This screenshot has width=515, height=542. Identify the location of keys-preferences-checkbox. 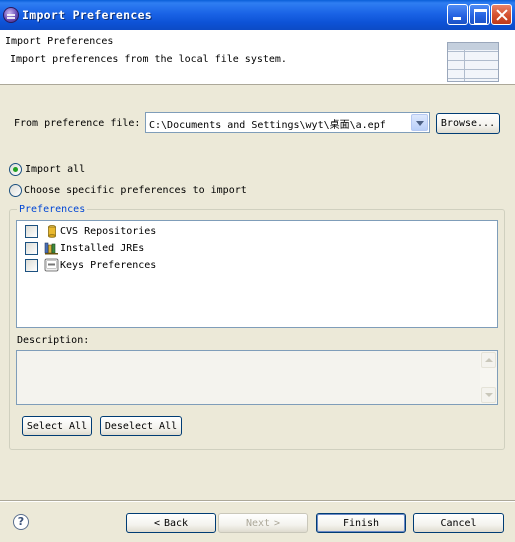
(31, 265).